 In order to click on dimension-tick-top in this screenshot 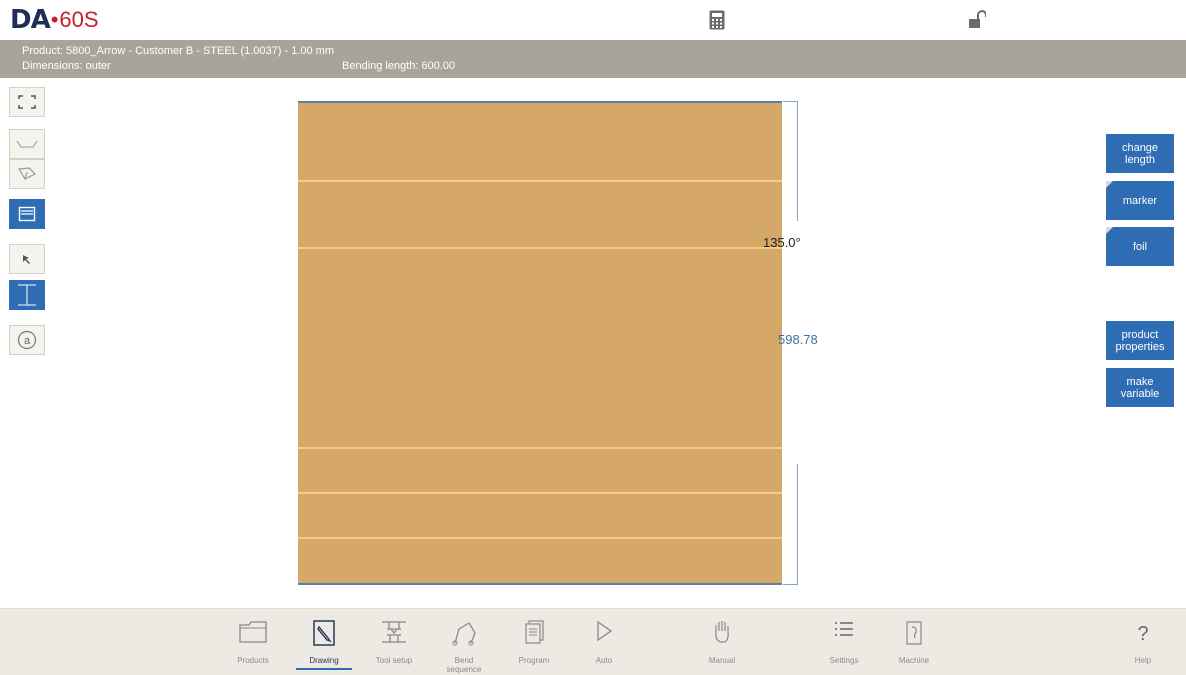, I will do `click(790, 101)`.